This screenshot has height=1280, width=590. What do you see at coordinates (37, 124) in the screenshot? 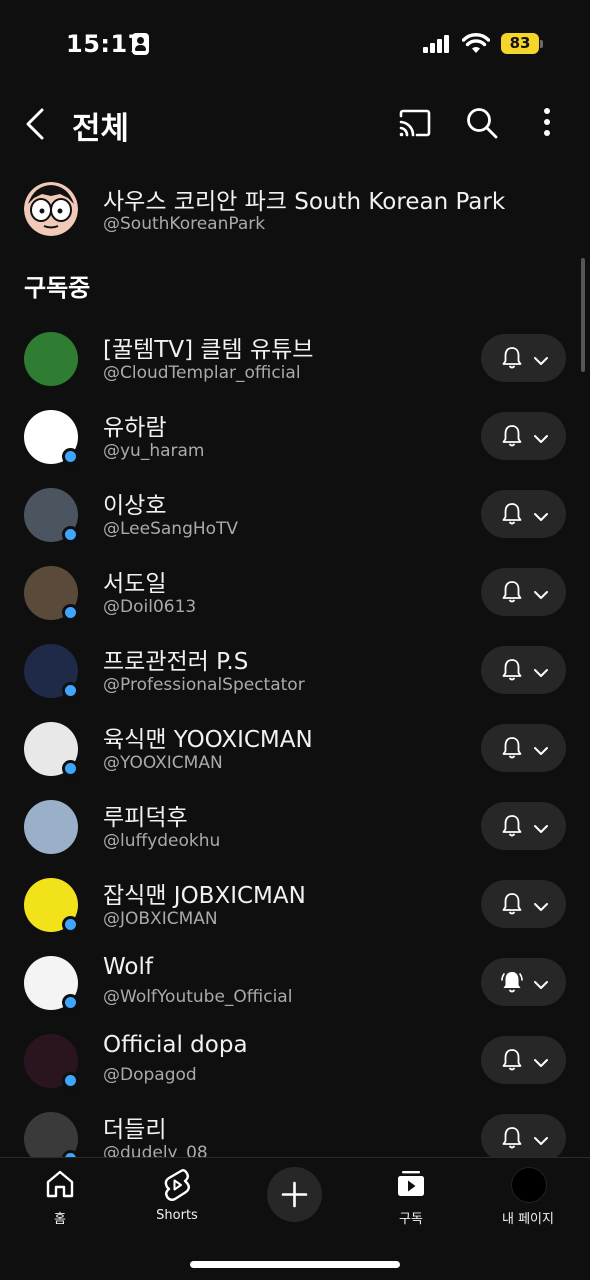
I see `back-arrow-icon` at bounding box center [37, 124].